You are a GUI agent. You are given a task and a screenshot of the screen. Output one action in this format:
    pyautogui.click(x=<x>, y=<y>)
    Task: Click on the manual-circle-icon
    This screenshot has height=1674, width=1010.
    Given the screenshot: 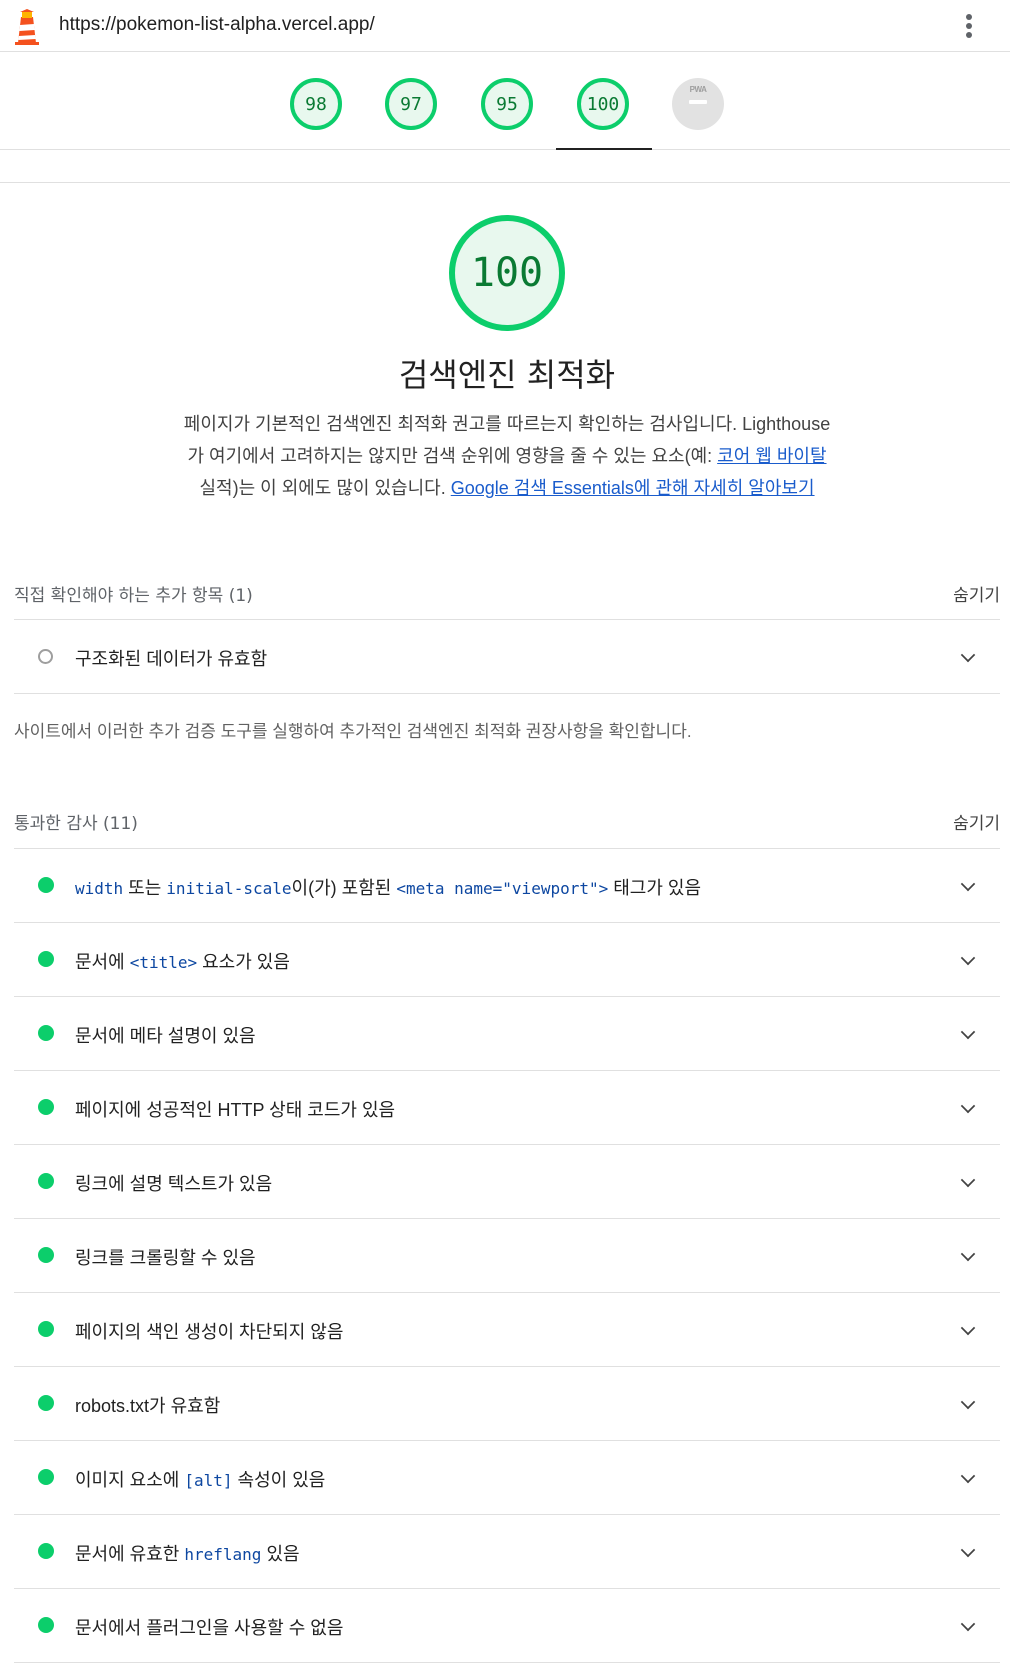 What is the action you would take?
    pyautogui.click(x=45, y=656)
    